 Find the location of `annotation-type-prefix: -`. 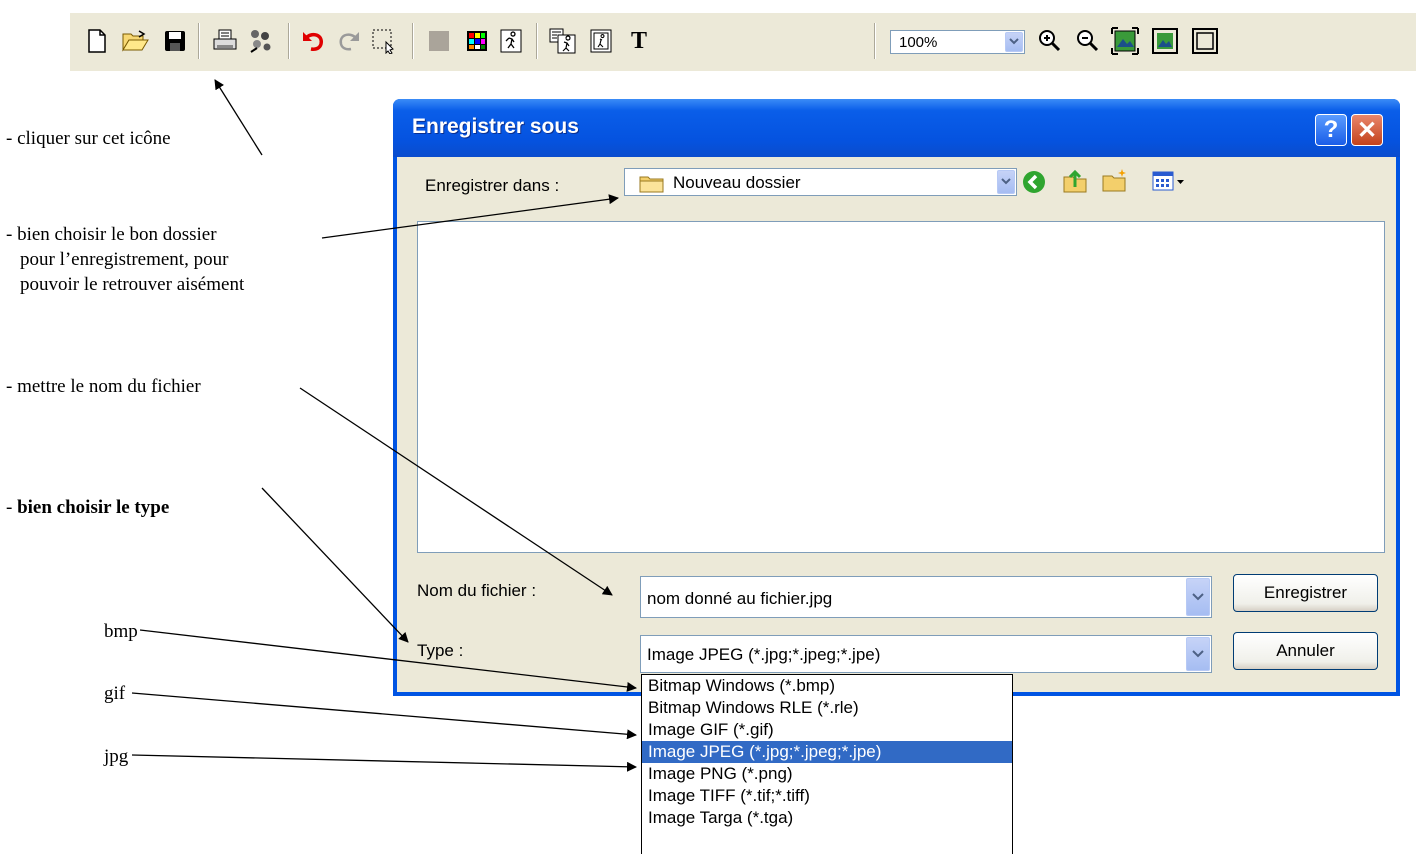

annotation-type-prefix: - is located at coordinates (12, 507).